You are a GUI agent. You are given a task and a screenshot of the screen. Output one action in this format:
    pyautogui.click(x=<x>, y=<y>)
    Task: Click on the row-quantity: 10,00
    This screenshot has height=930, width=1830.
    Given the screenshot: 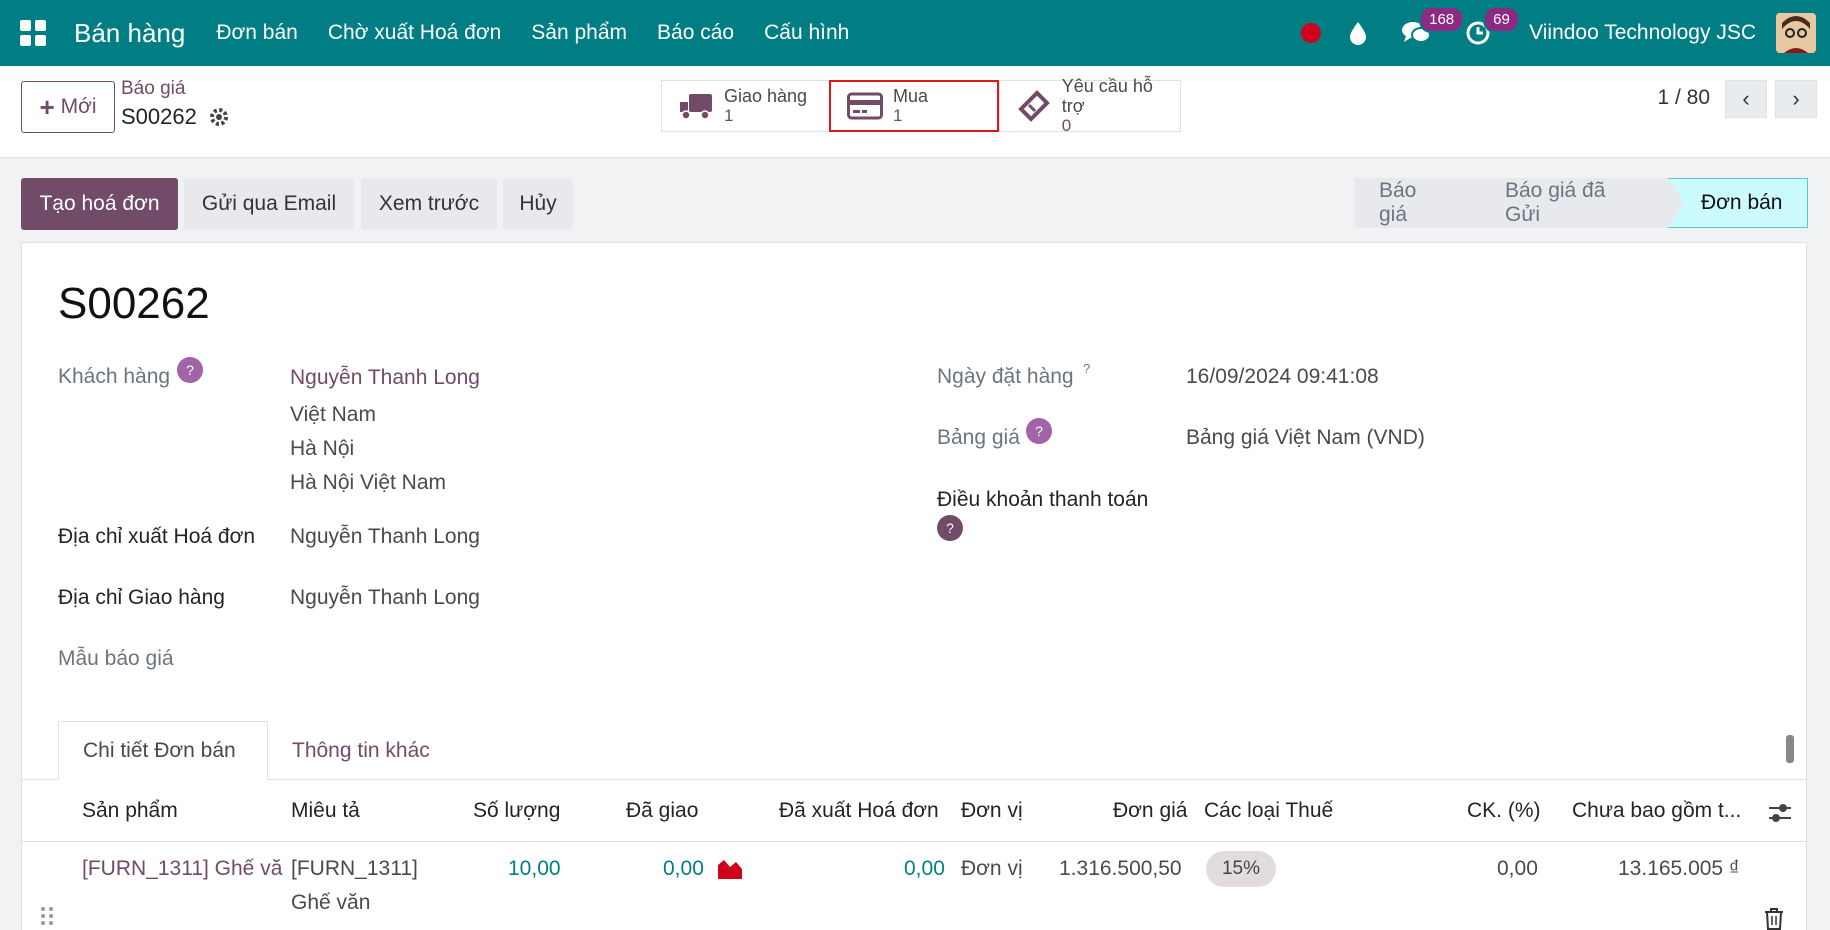 What is the action you would take?
    pyautogui.click(x=534, y=869)
    